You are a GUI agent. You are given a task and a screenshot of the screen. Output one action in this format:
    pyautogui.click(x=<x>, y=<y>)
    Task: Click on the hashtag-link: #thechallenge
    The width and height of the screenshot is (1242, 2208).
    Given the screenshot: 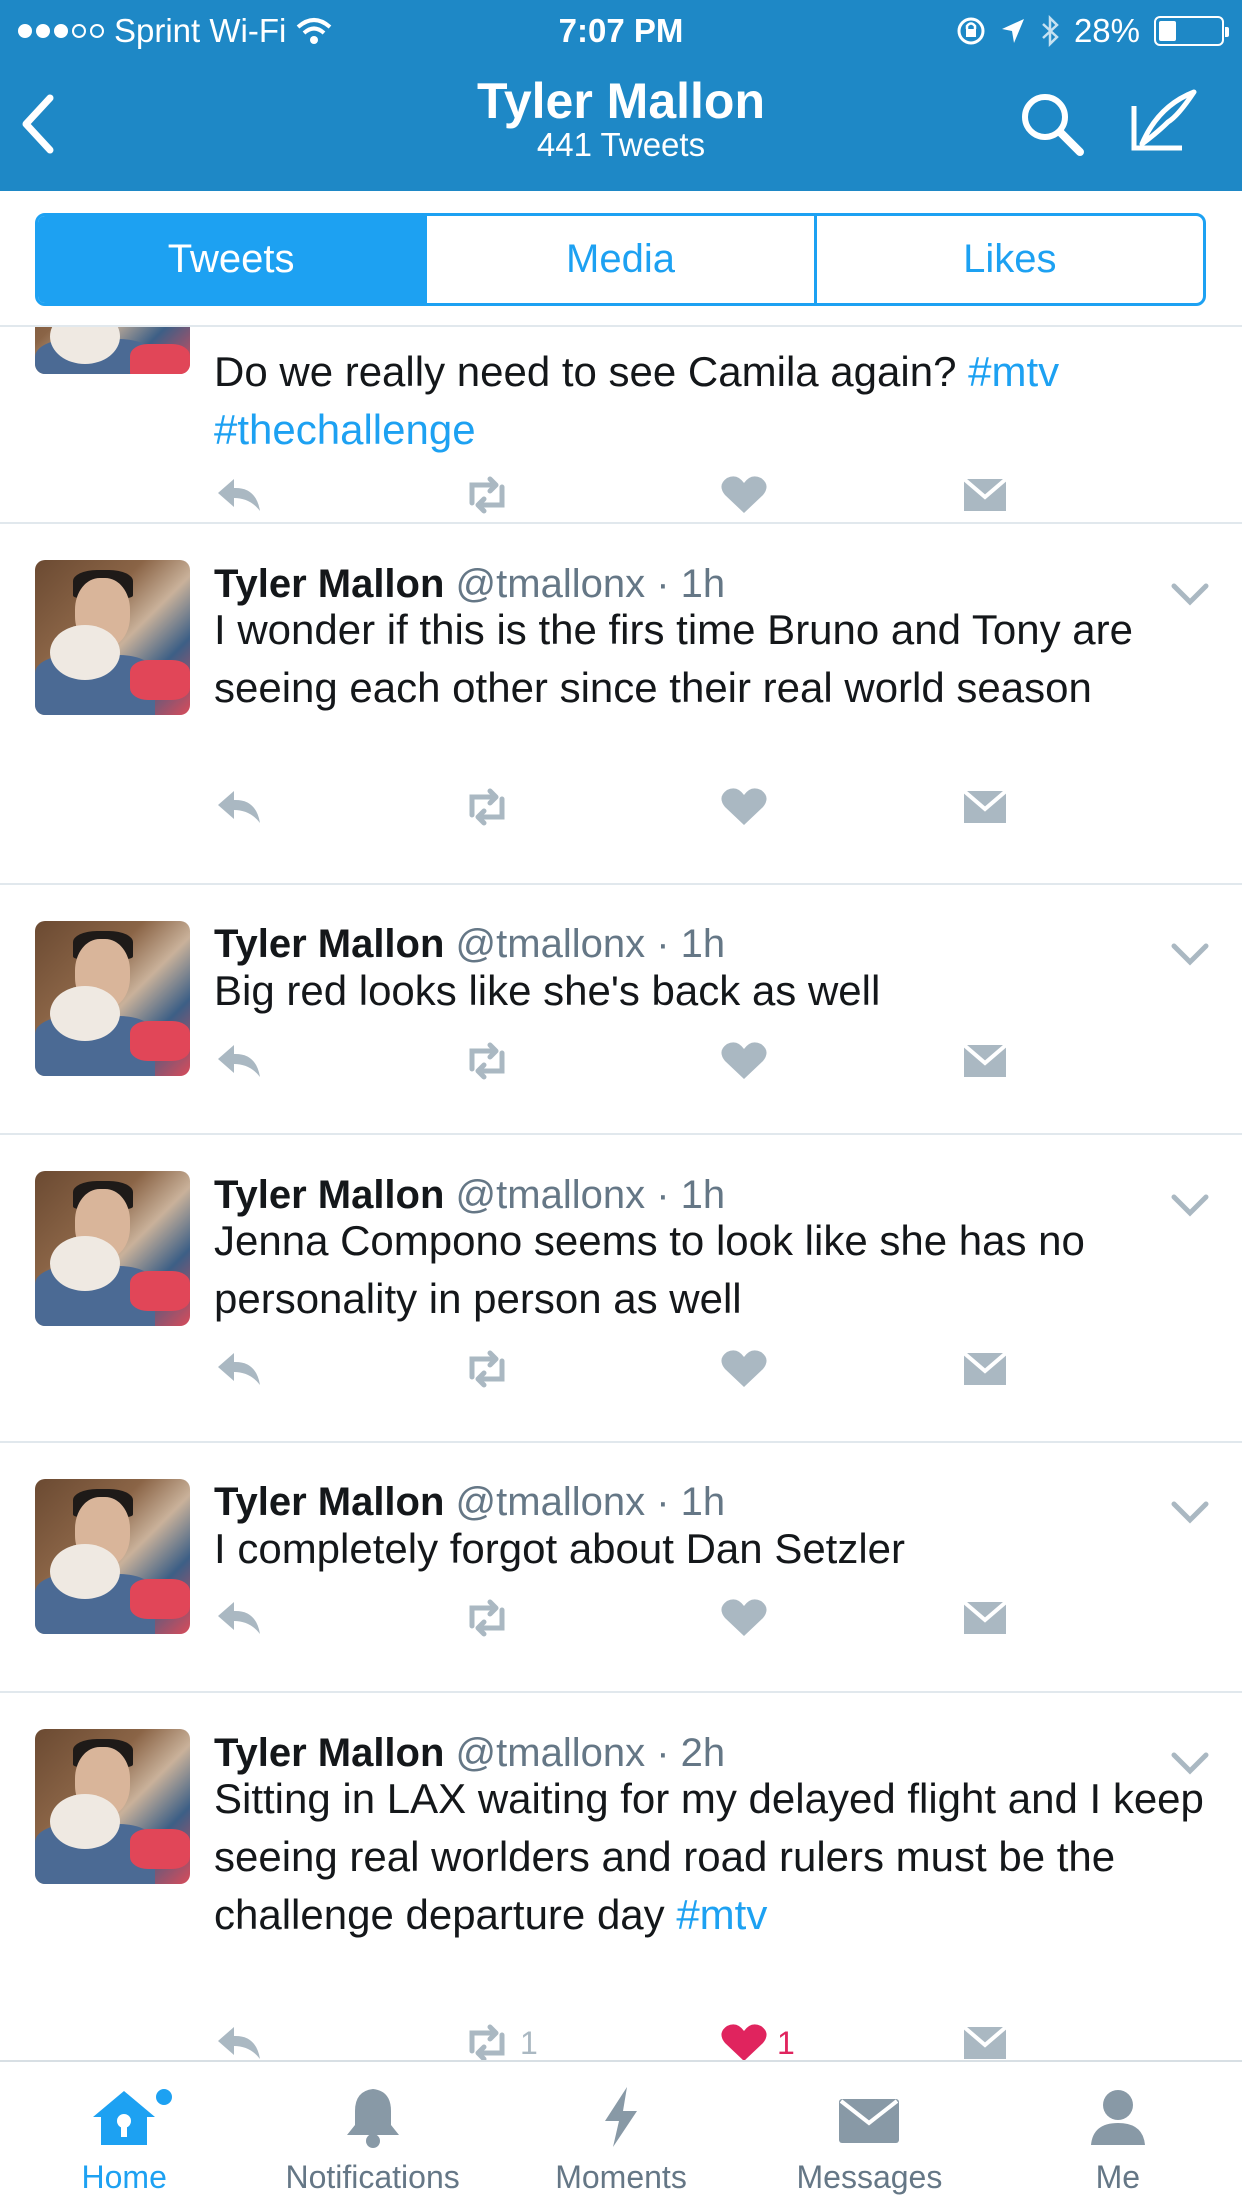 What is the action you would take?
    pyautogui.click(x=345, y=429)
    